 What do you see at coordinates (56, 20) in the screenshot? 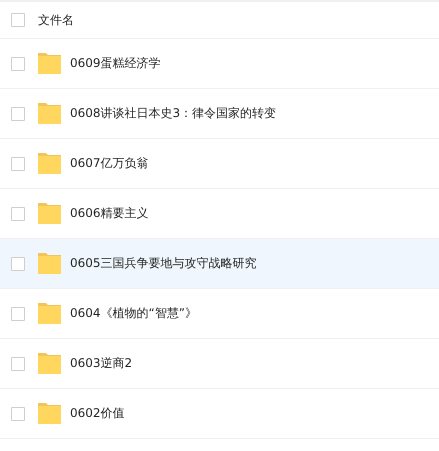
I see `column-header: 文件名` at bounding box center [56, 20].